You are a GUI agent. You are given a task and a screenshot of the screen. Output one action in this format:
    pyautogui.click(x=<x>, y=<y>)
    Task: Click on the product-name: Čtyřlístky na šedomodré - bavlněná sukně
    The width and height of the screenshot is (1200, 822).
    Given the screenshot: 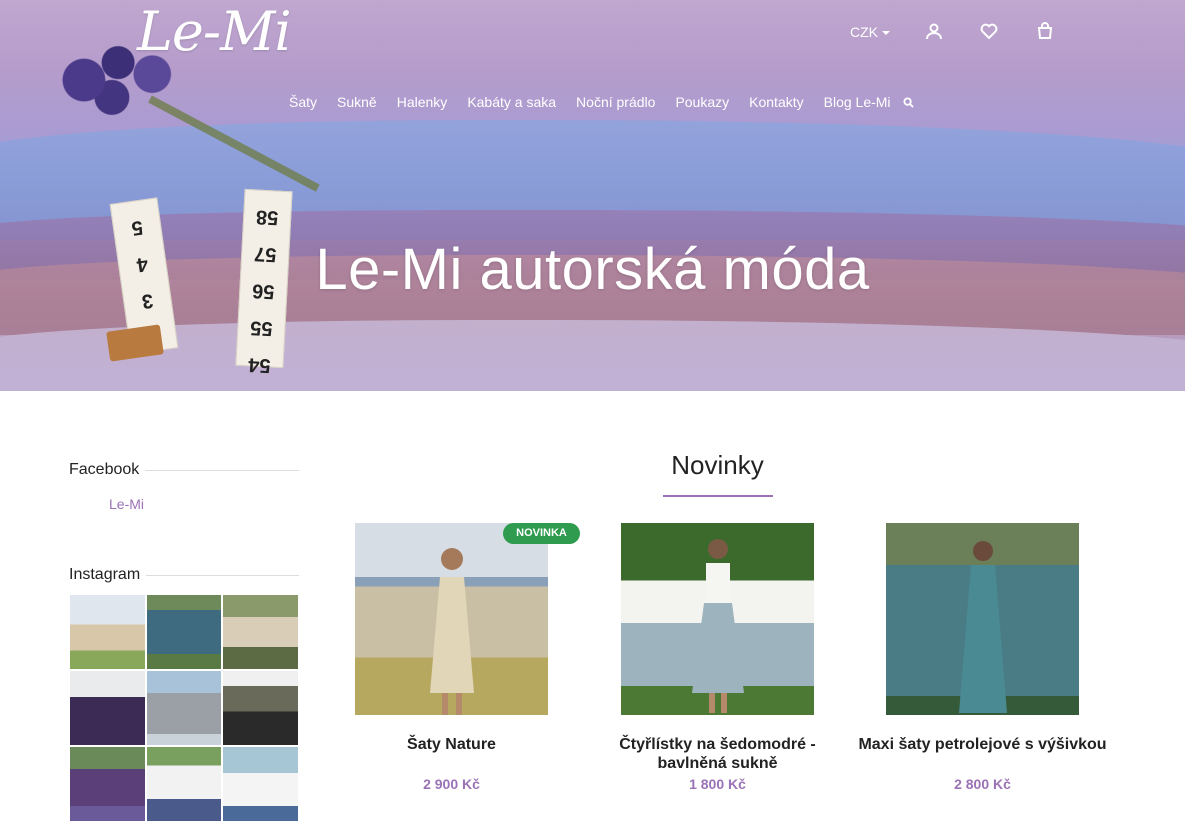 What is the action you would take?
    pyautogui.click(x=717, y=754)
    